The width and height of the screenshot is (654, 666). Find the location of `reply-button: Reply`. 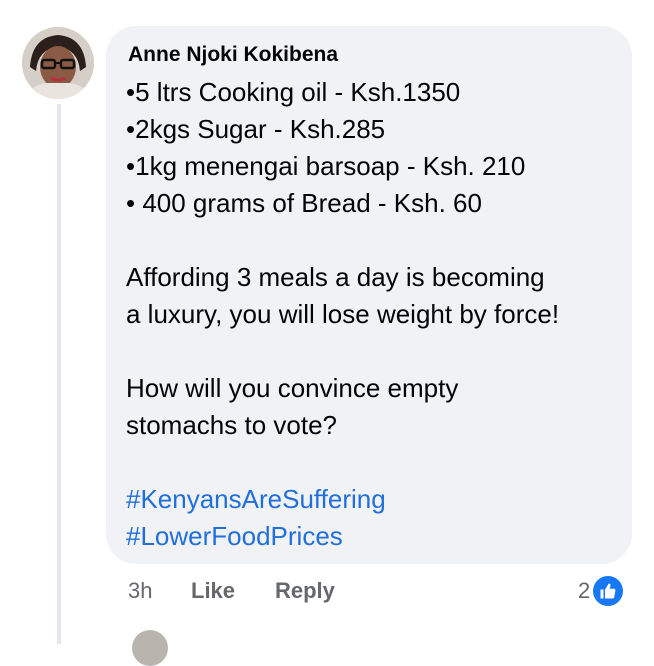

reply-button: Reply is located at coordinates (305, 591).